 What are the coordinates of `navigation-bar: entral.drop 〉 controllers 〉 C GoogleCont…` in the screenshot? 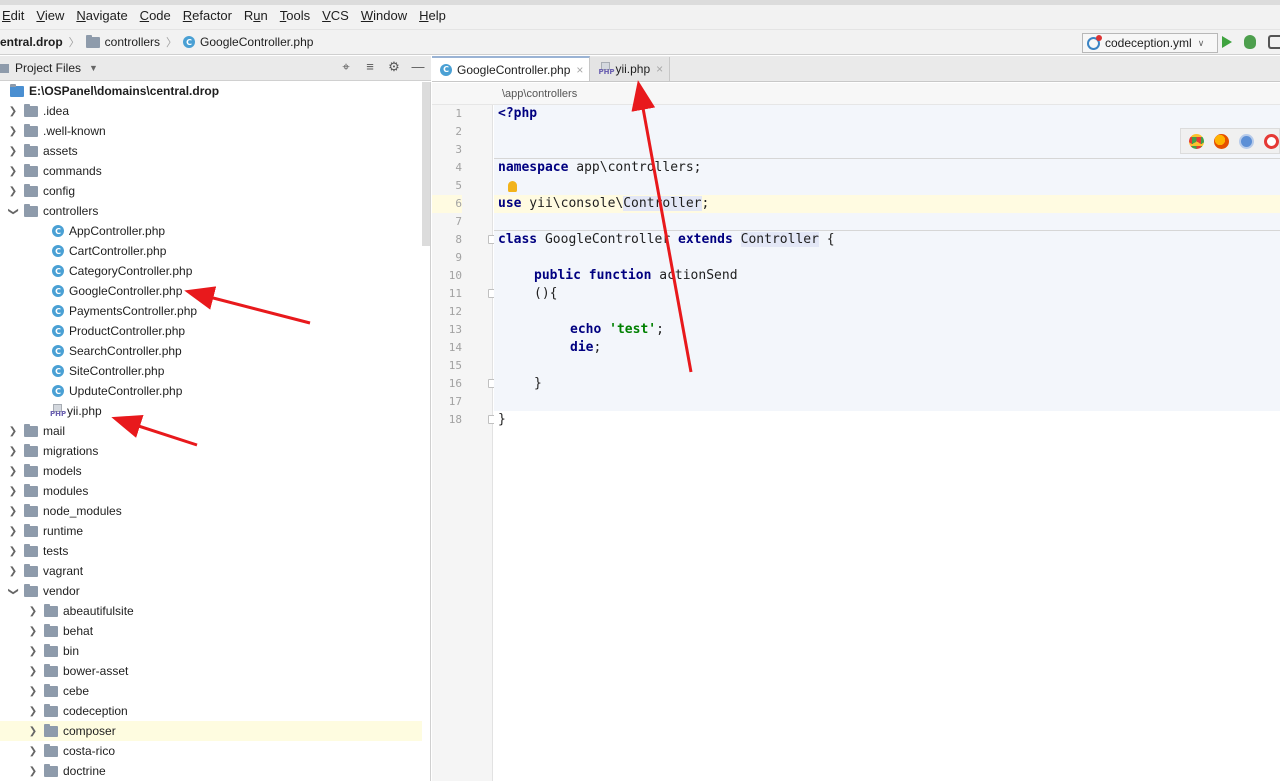 It's located at (640, 42).